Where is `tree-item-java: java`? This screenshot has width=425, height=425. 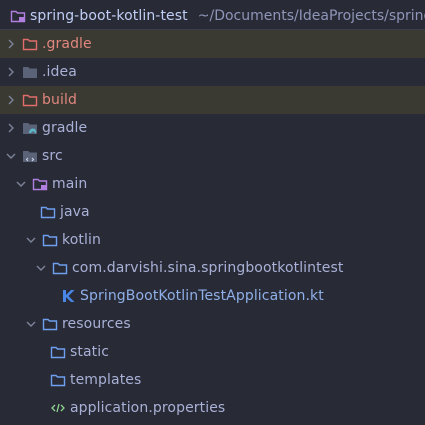
tree-item-java: java is located at coordinates (212, 212).